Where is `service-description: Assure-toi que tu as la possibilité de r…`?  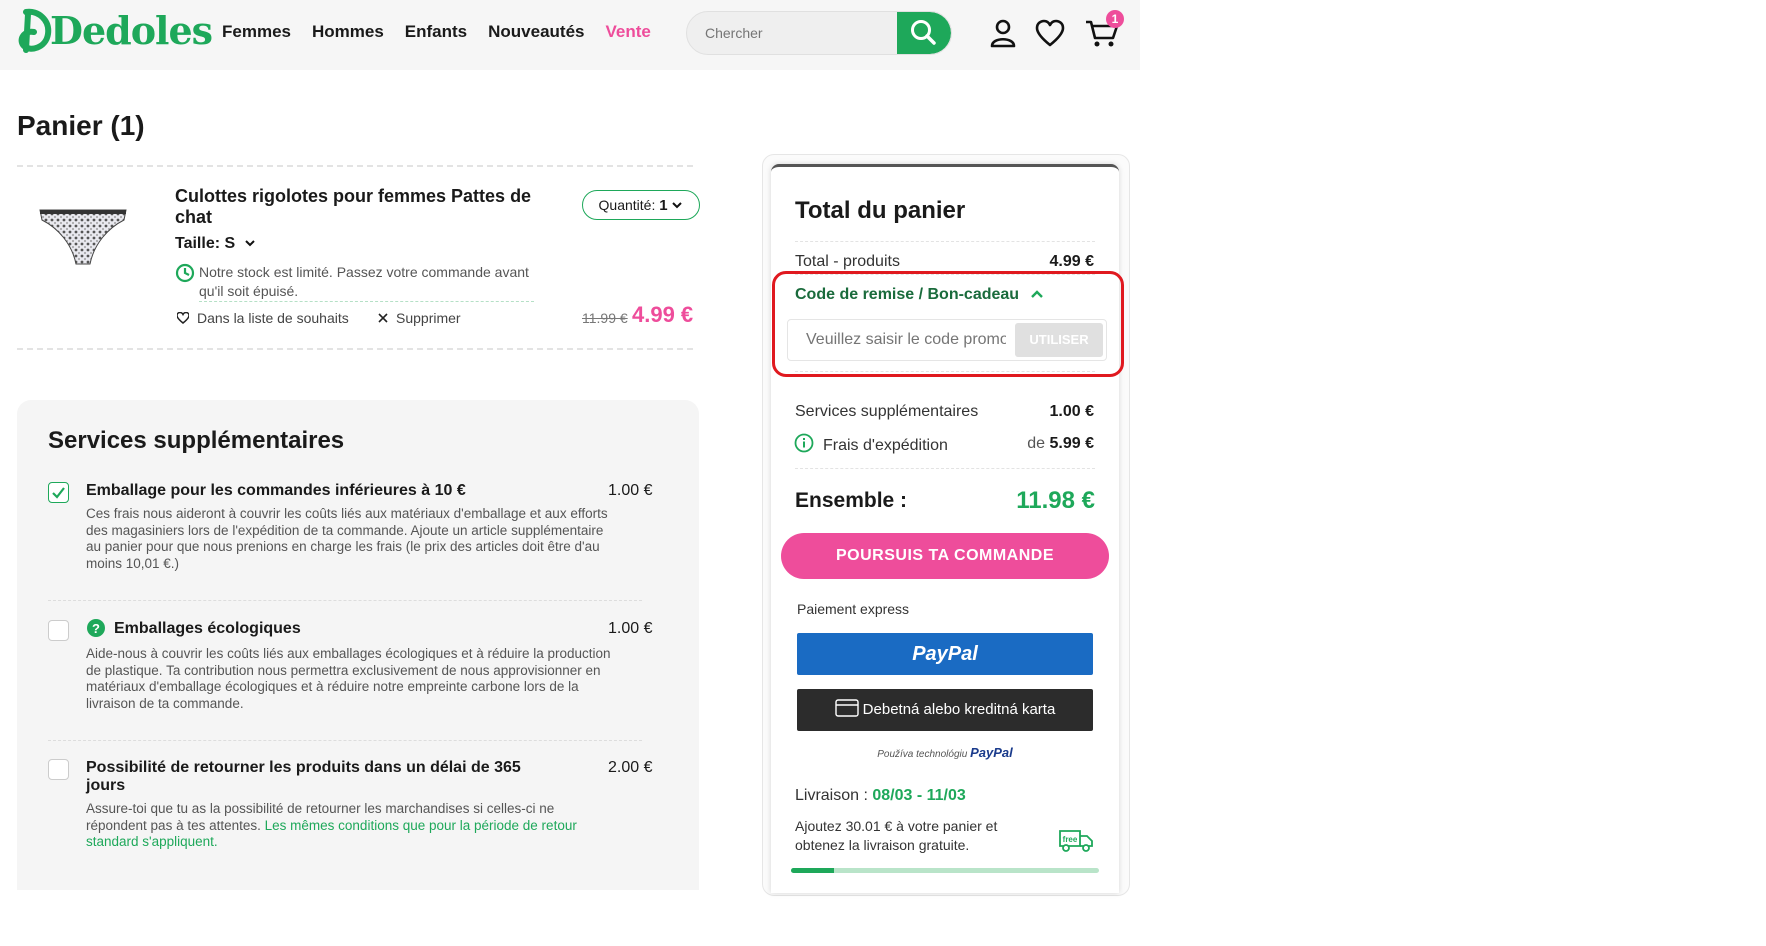 service-description: Assure-toi que tu as la possibilité de r… is located at coordinates (350, 826).